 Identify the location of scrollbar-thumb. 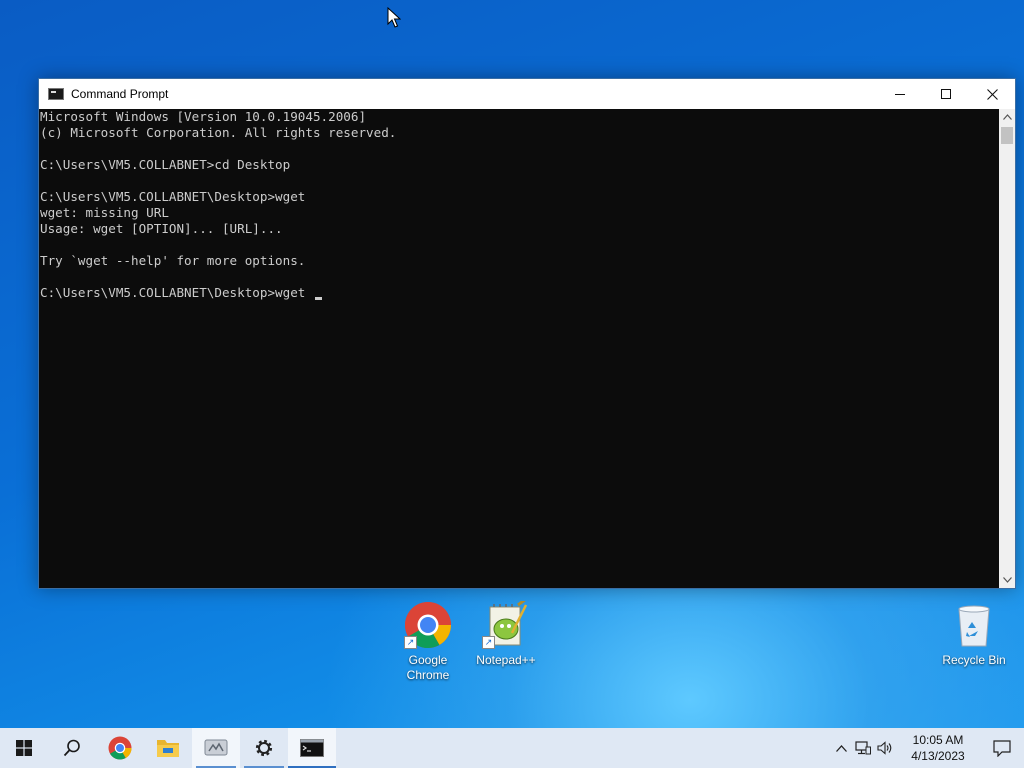
(1007, 135).